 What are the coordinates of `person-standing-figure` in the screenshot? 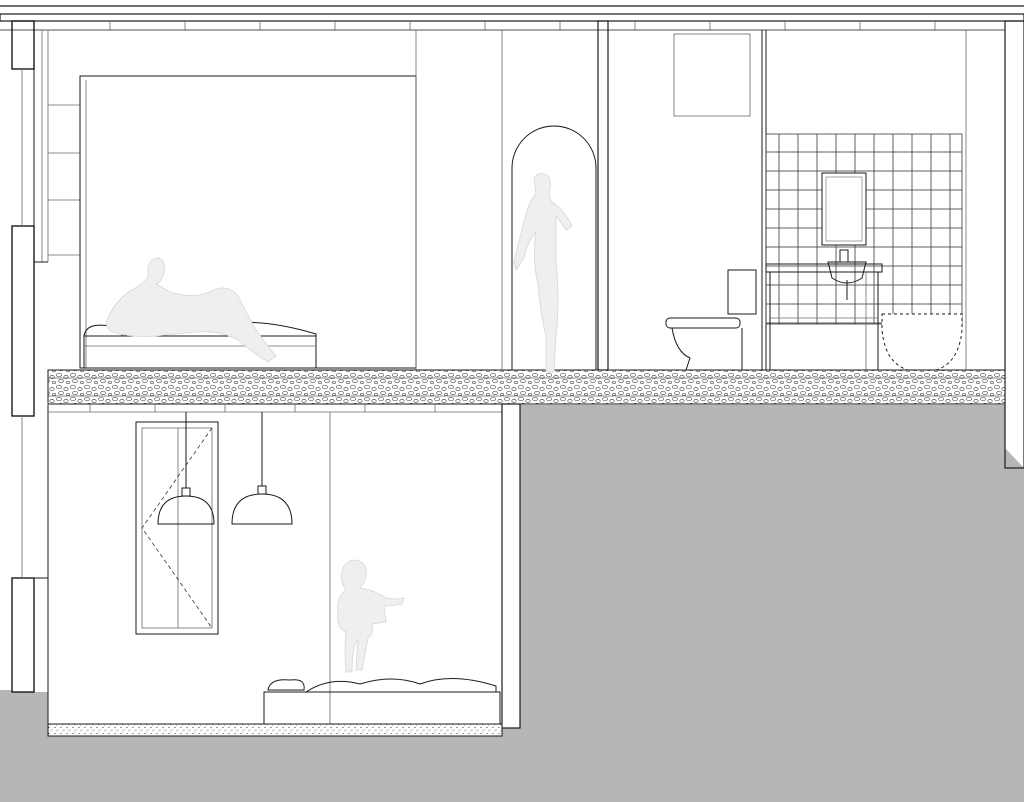 It's located at (543, 273).